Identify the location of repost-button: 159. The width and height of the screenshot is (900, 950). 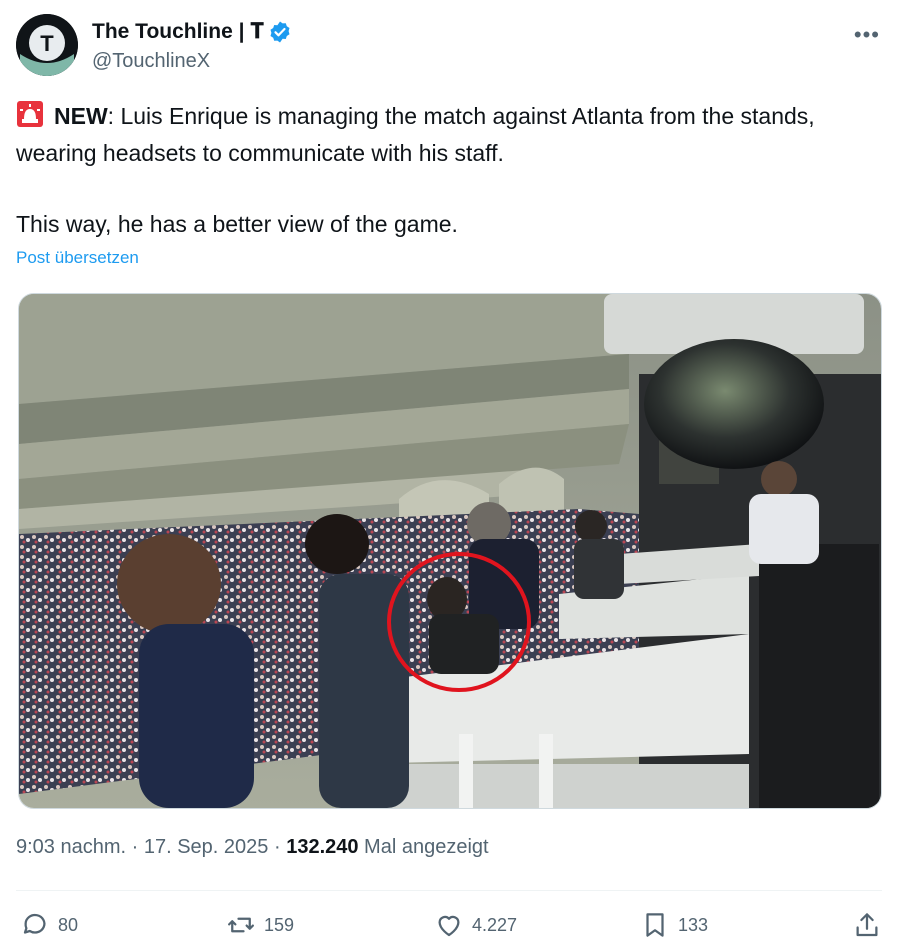
(260, 925).